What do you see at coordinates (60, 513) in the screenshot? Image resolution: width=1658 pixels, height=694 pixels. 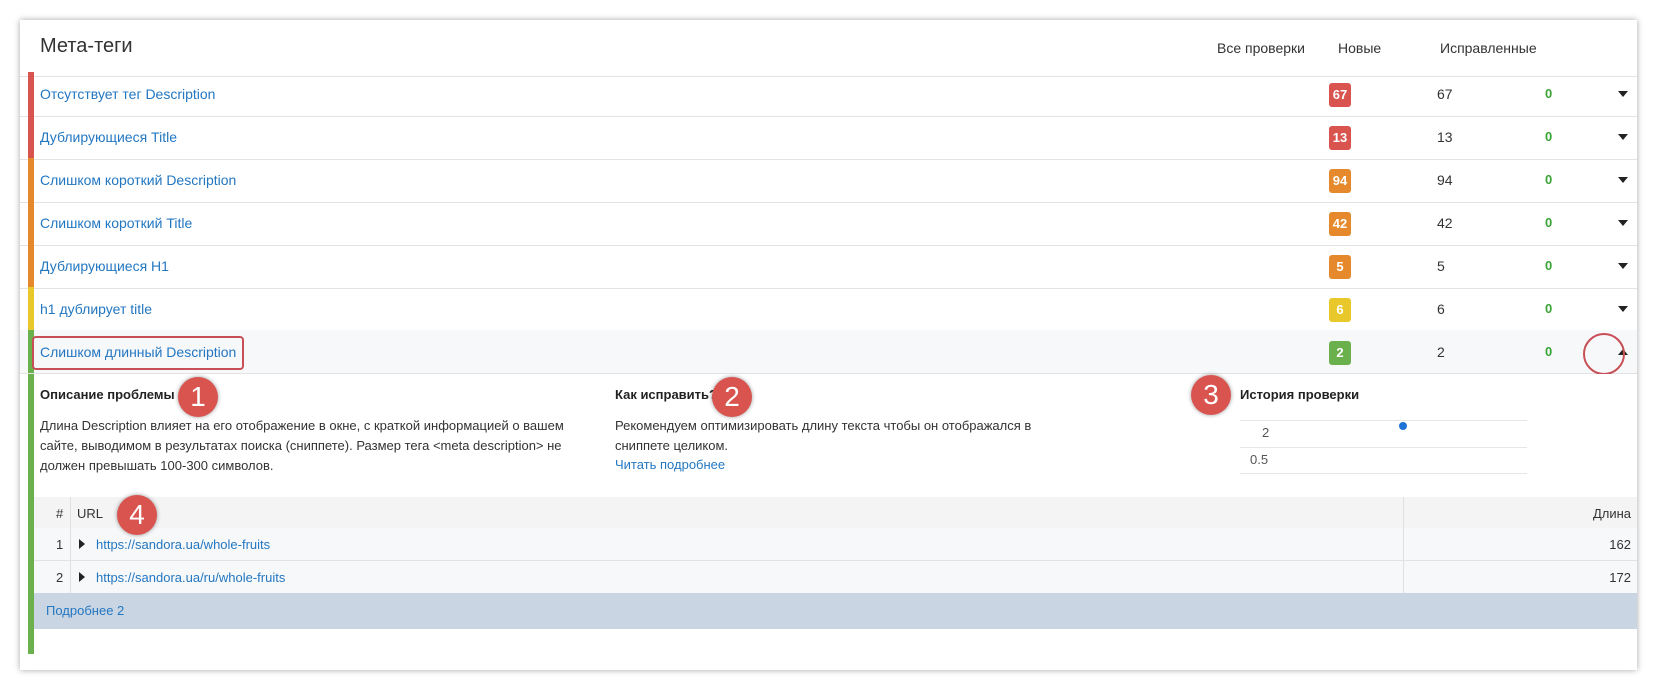 I see `column-header-number: #` at bounding box center [60, 513].